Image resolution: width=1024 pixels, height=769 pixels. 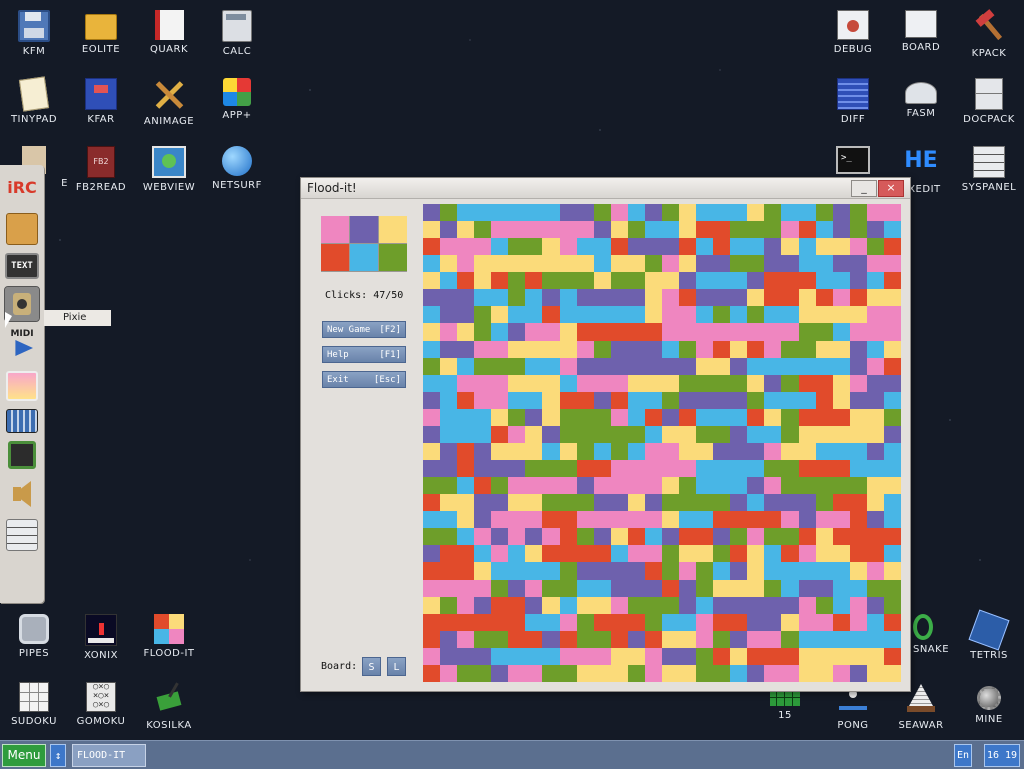 I want to click on desktop-icon-kfar: KFAR, so click(x=101, y=106).